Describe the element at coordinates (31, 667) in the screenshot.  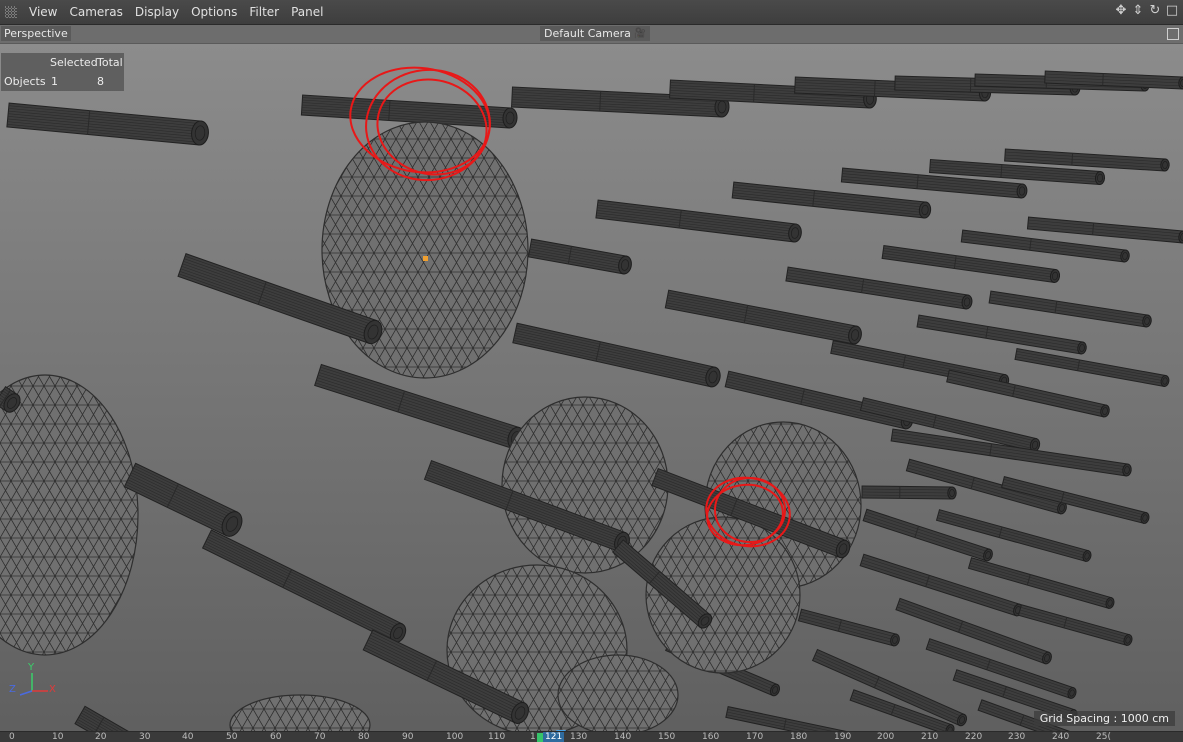
I see `axis-y-label: Y` at that location.